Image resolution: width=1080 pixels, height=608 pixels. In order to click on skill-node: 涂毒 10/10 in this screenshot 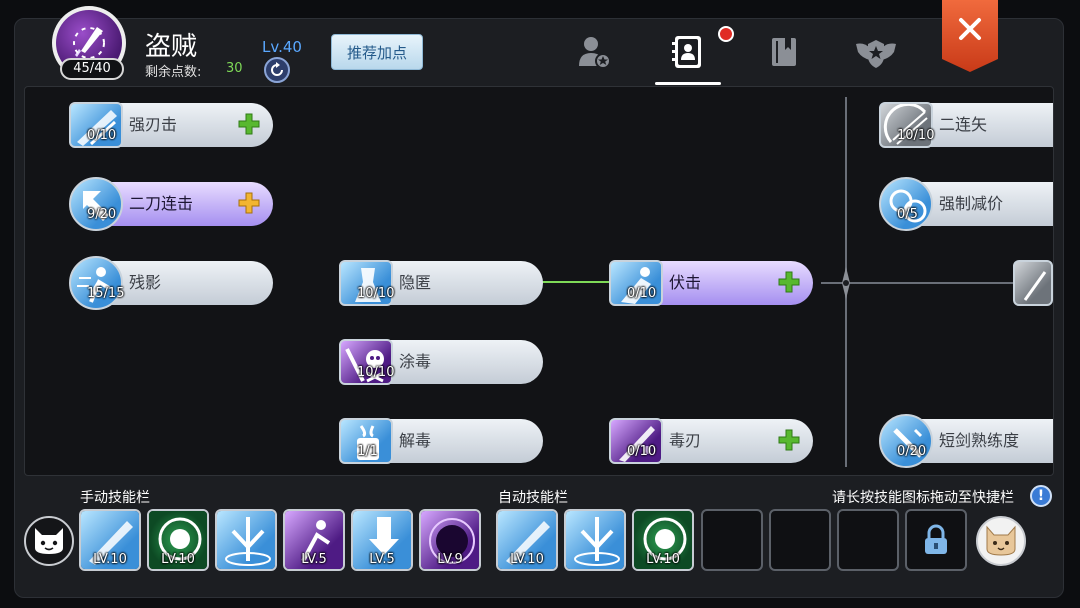, I will do `click(441, 362)`.